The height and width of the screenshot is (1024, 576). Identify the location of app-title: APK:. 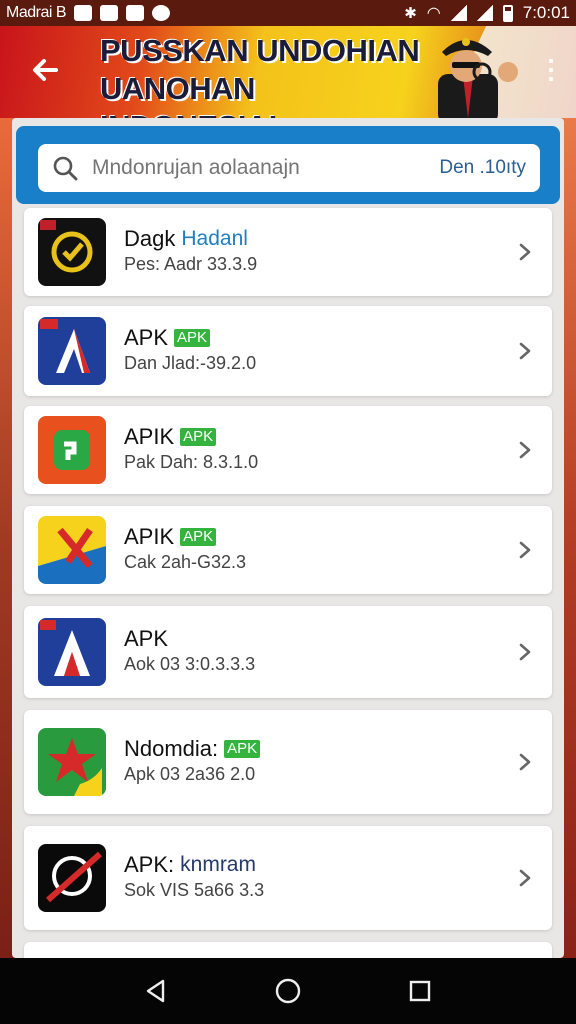
(149, 864).